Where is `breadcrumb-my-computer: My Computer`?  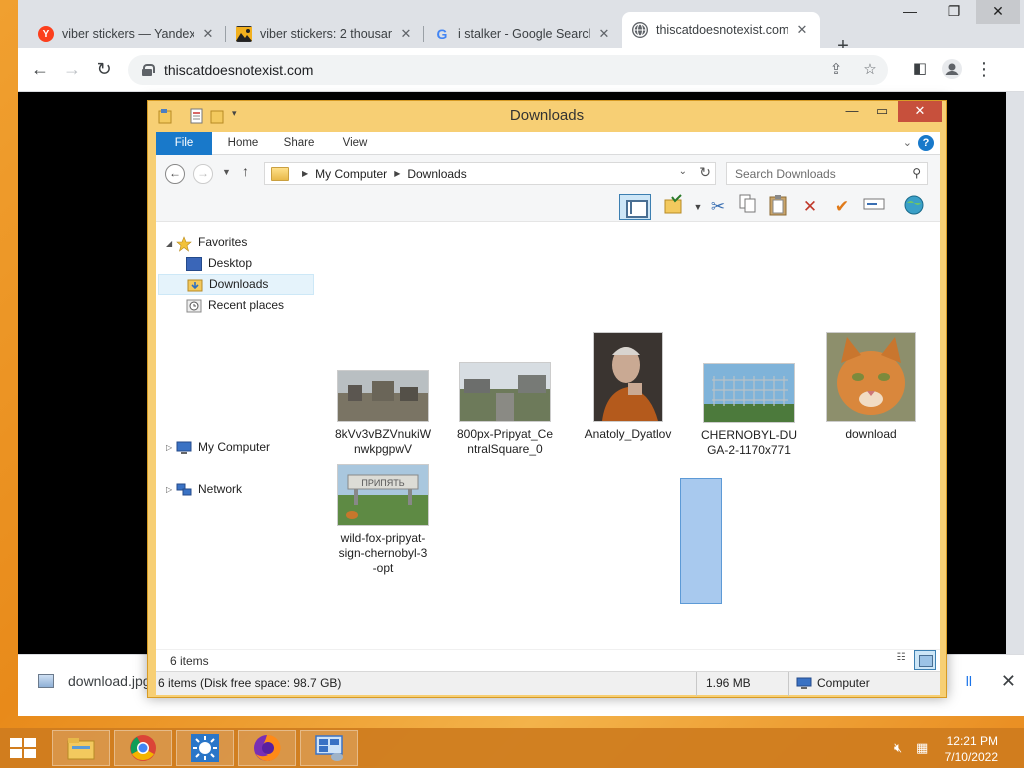
breadcrumb-my-computer: My Computer is located at coordinates (351, 174).